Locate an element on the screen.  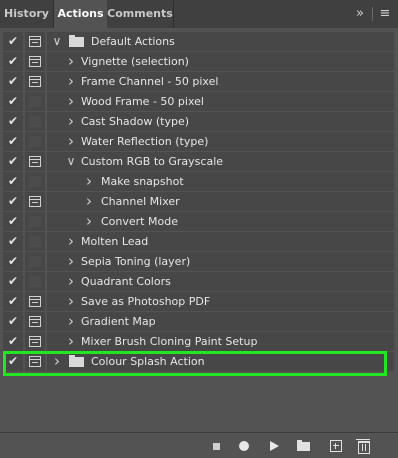
tab-comments: Comments is located at coordinates (140, 14).